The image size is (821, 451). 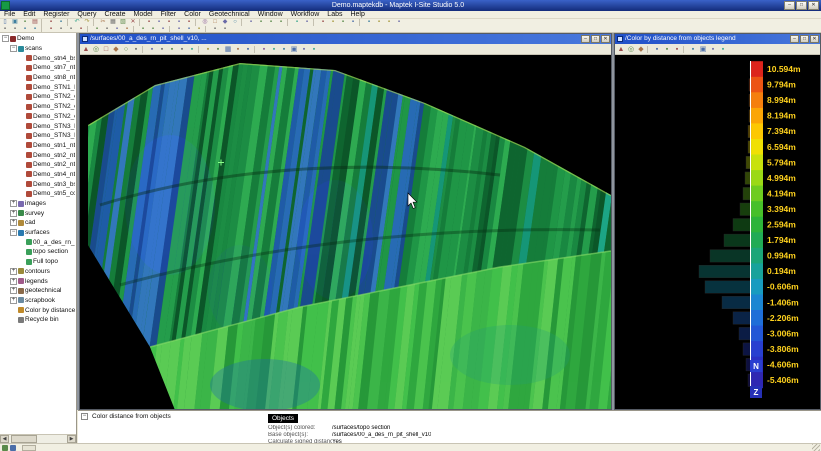 I want to click on orbit-tool-icon: ○, so click(x=126, y=49).